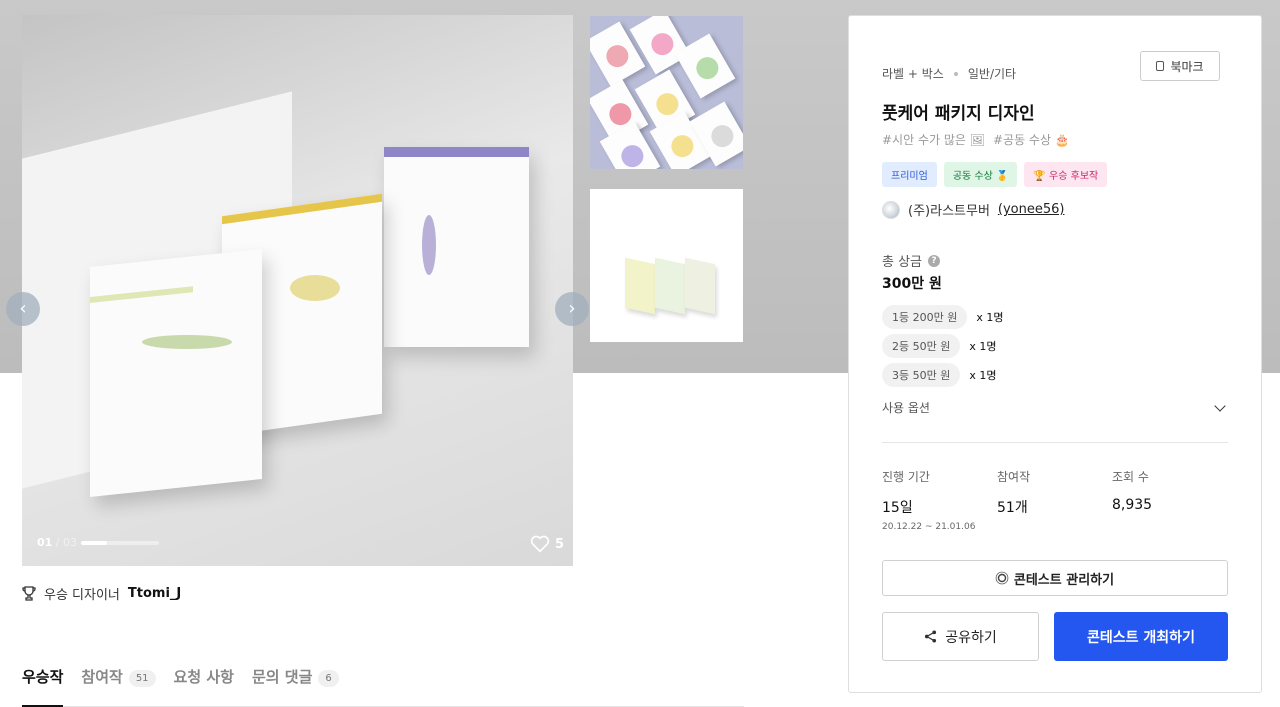 This screenshot has width=1280, height=707. I want to click on prize-rank: 2등 50만 원, so click(921, 346).